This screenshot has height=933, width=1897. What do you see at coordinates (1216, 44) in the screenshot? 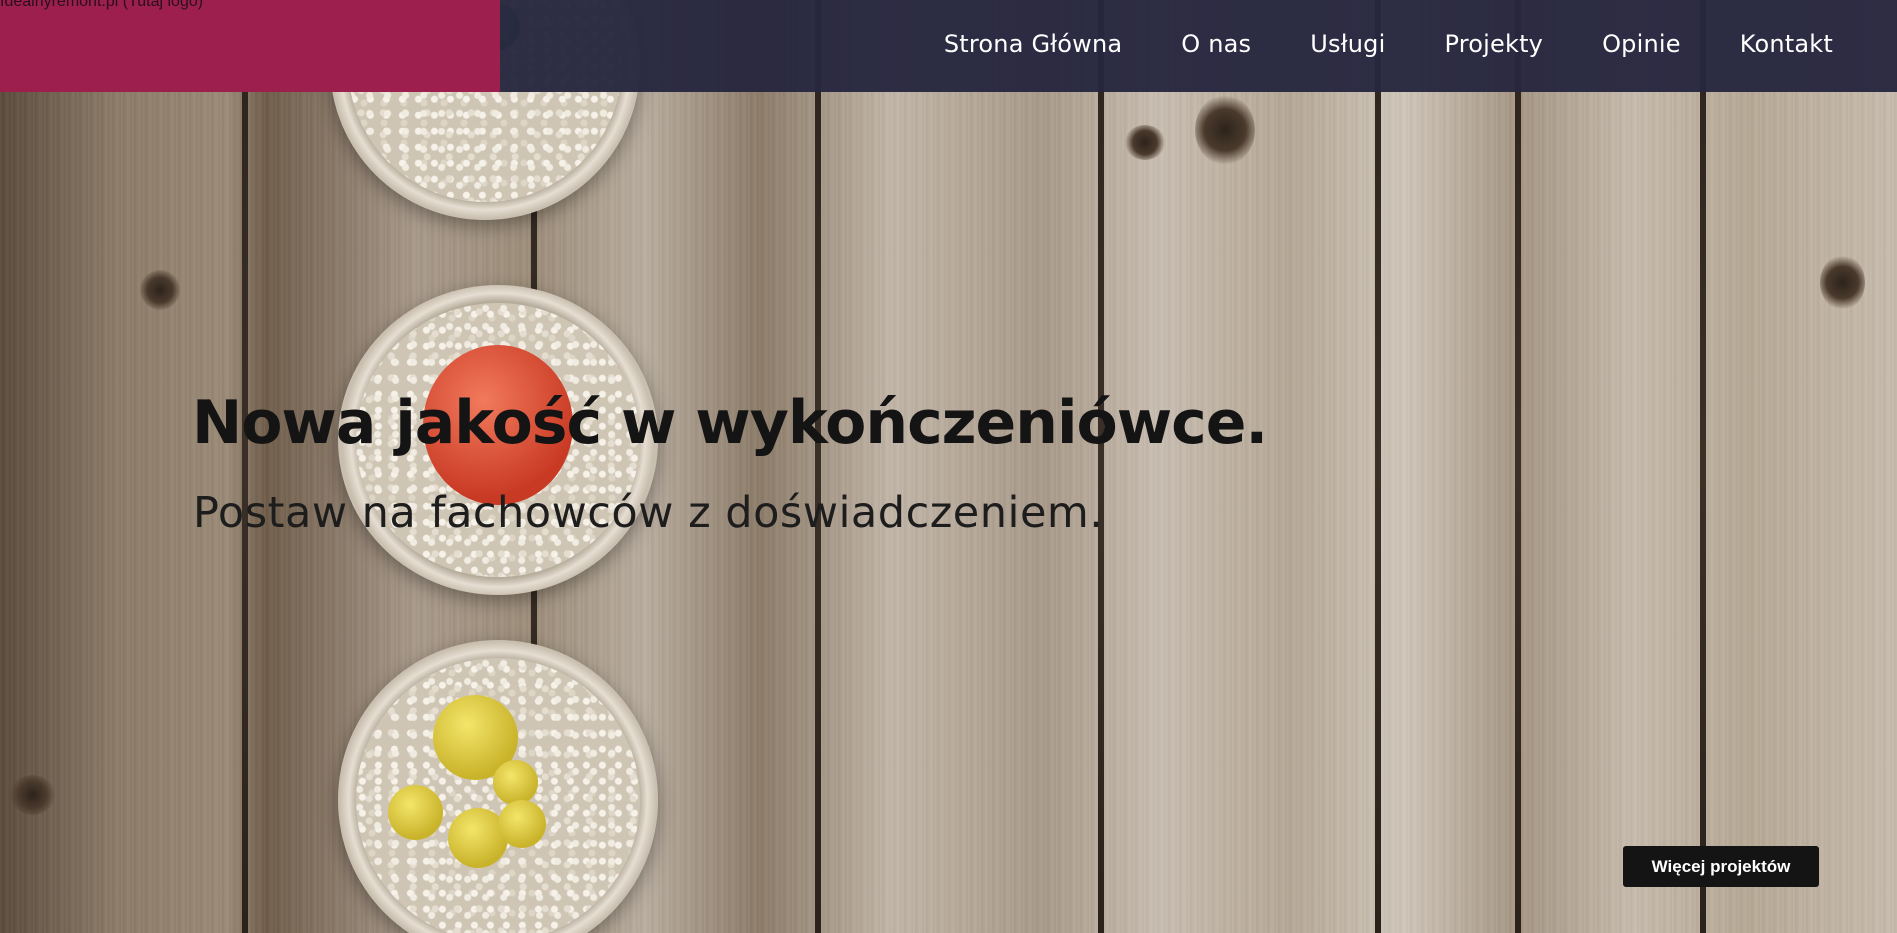
I see `nav-link-about: O nas` at bounding box center [1216, 44].